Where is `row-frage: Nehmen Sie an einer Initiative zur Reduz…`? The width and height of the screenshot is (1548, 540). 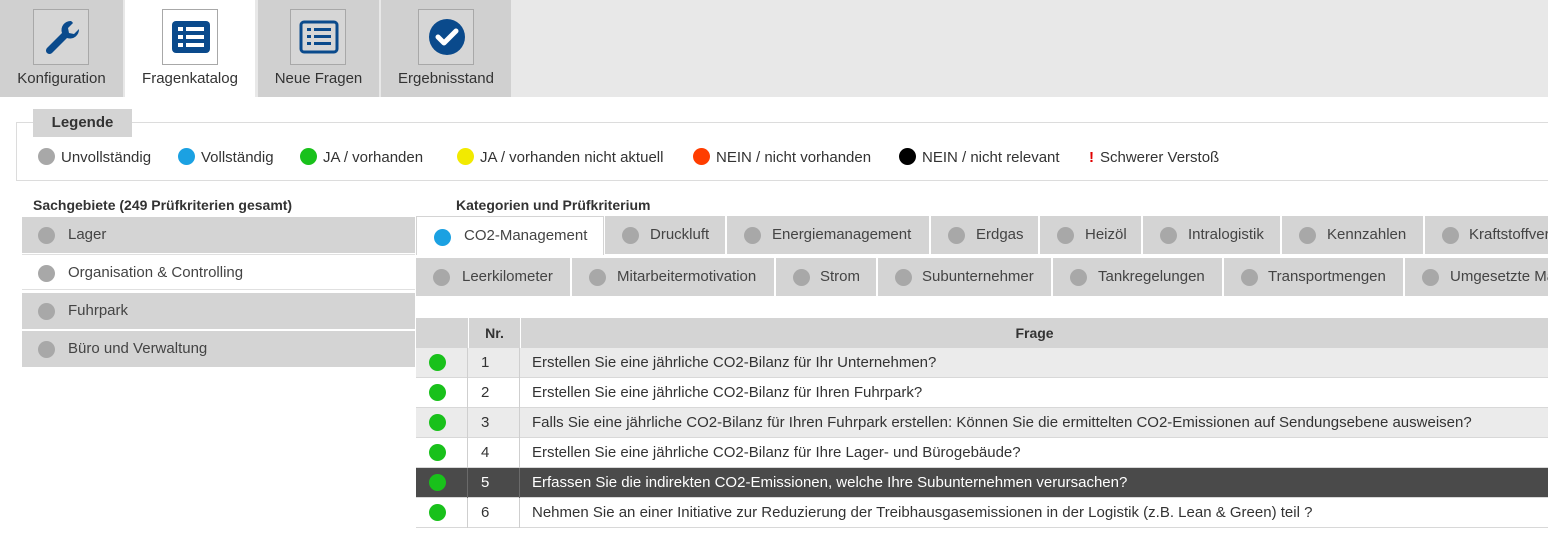 row-frage: Nehmen Sie an einer Initiative zur Reduz… is located at coordinates (922, 512).